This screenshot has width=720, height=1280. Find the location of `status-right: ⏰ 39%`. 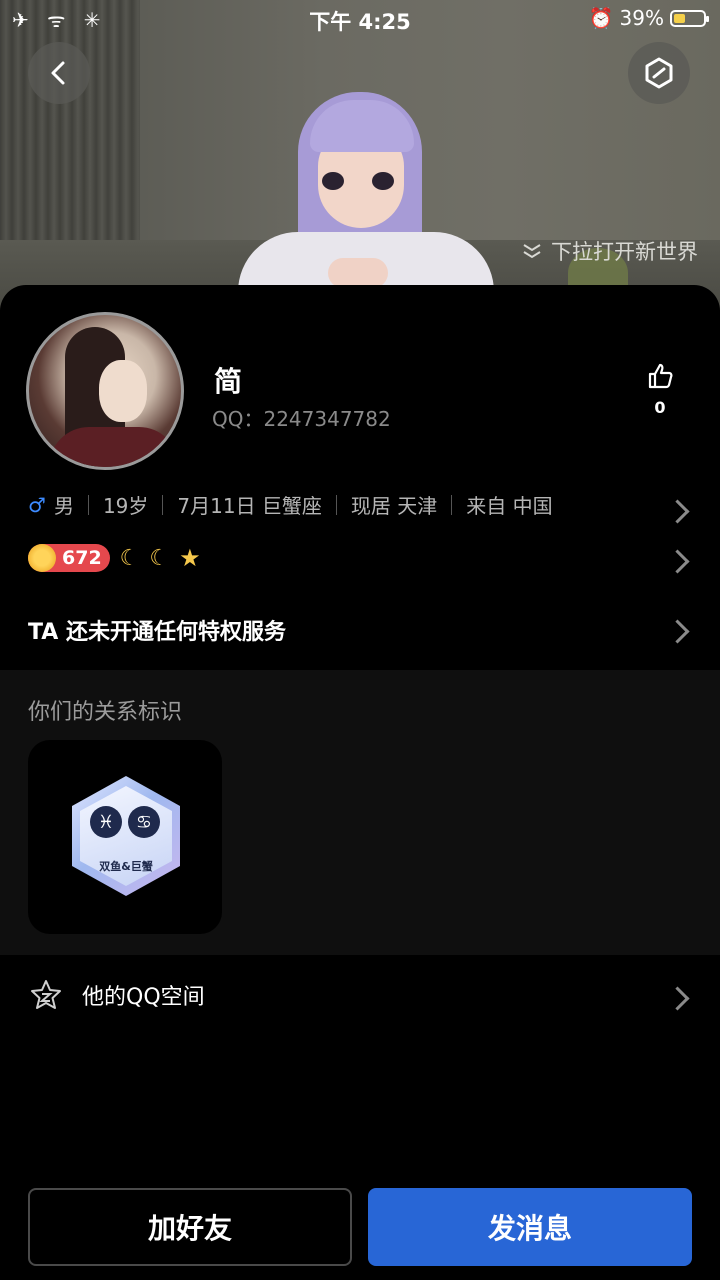

status-right: ⏰ 39% is located at coordinates (648, 18).